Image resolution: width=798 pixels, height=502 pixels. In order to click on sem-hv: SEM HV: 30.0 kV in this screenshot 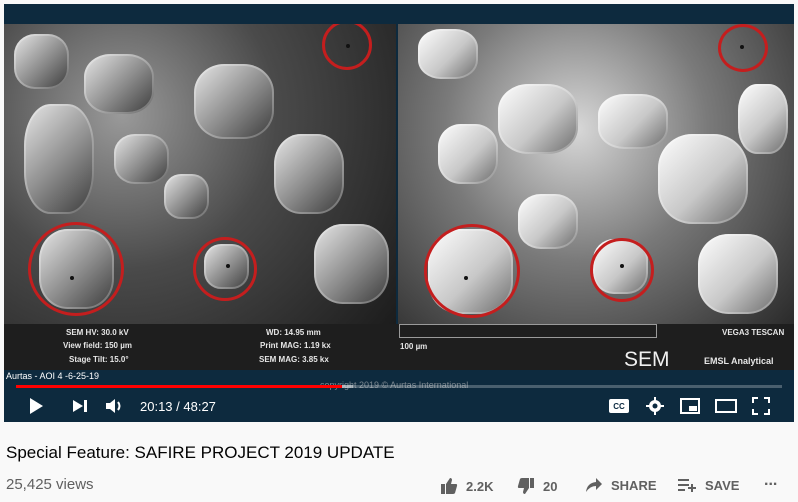, I will do `click(97, 332)`.